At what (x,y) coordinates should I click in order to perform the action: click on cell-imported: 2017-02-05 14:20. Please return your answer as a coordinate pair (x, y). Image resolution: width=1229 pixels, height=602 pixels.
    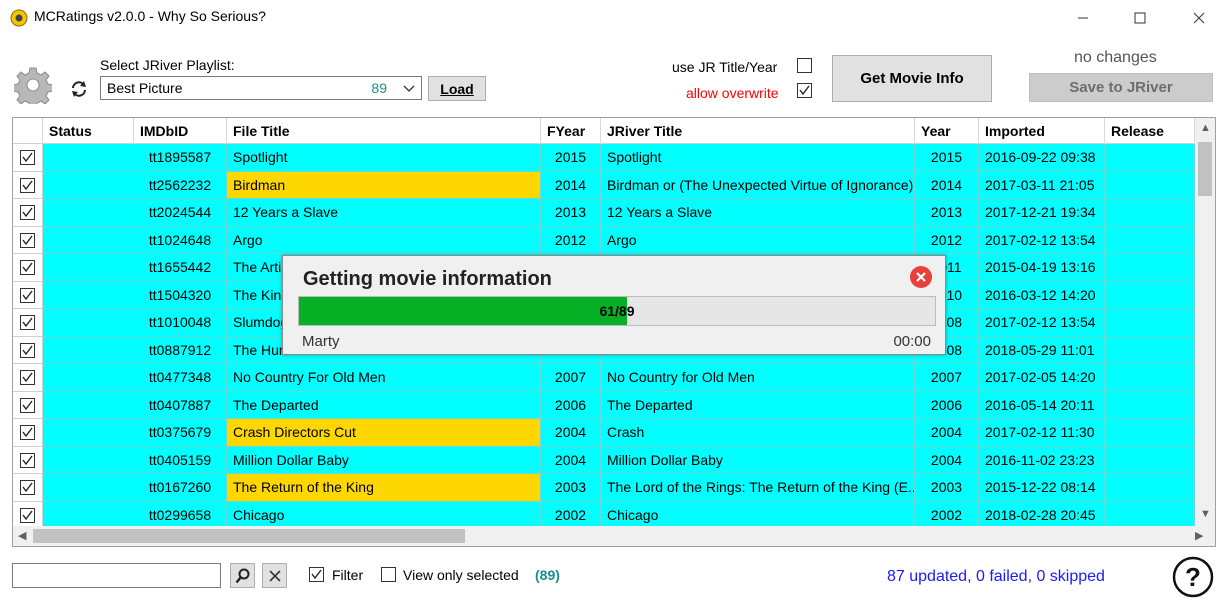
    Looking at the image, I should click on (1042, 378).